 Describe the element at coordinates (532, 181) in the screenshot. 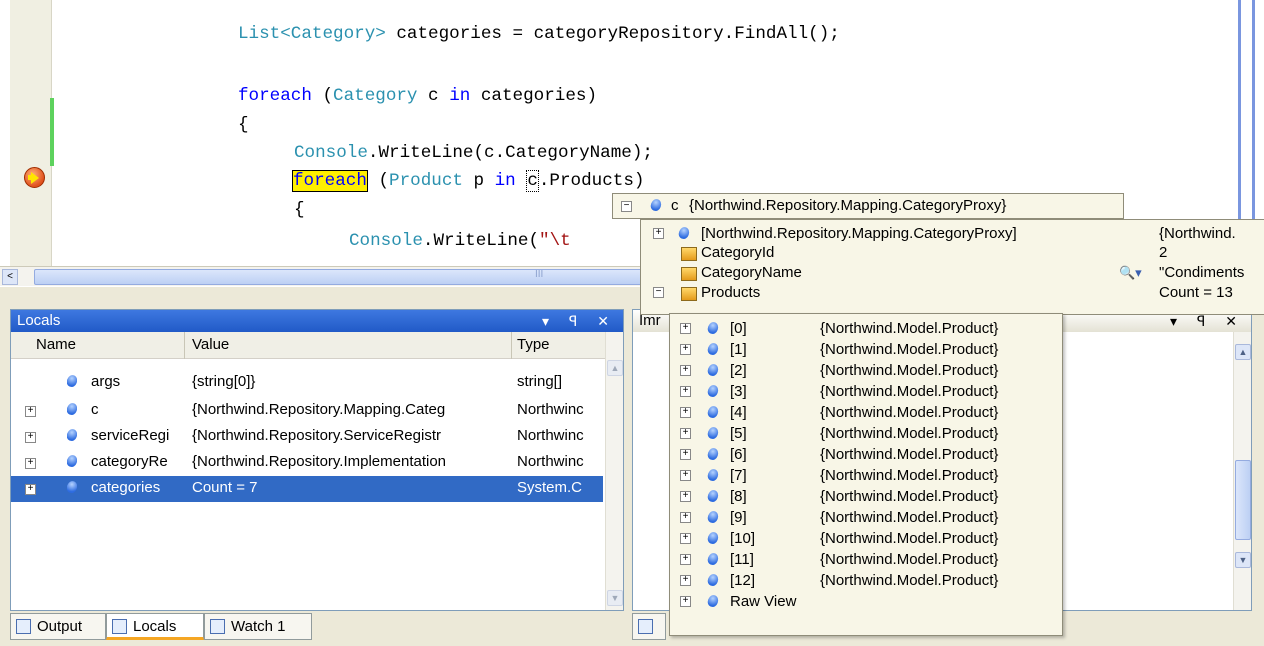

I see `hovered-variable: c` at that location.